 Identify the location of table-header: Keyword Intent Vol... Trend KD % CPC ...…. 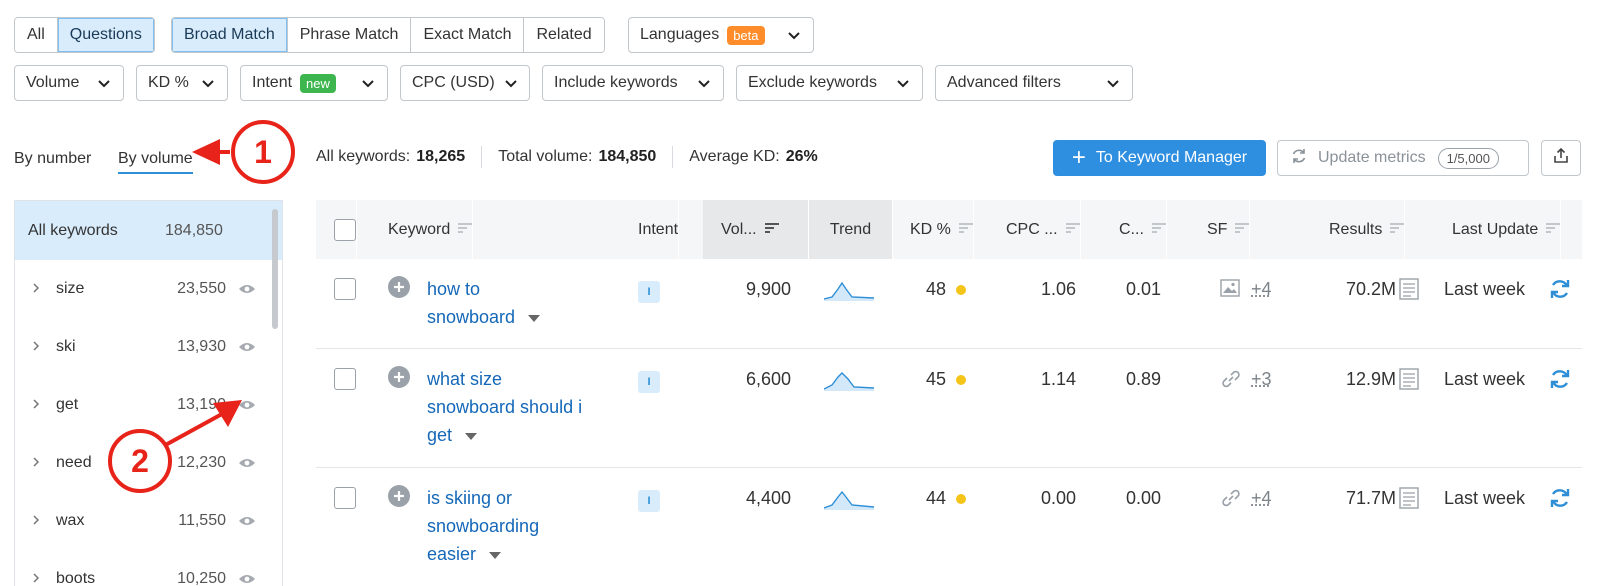
(949, 229).